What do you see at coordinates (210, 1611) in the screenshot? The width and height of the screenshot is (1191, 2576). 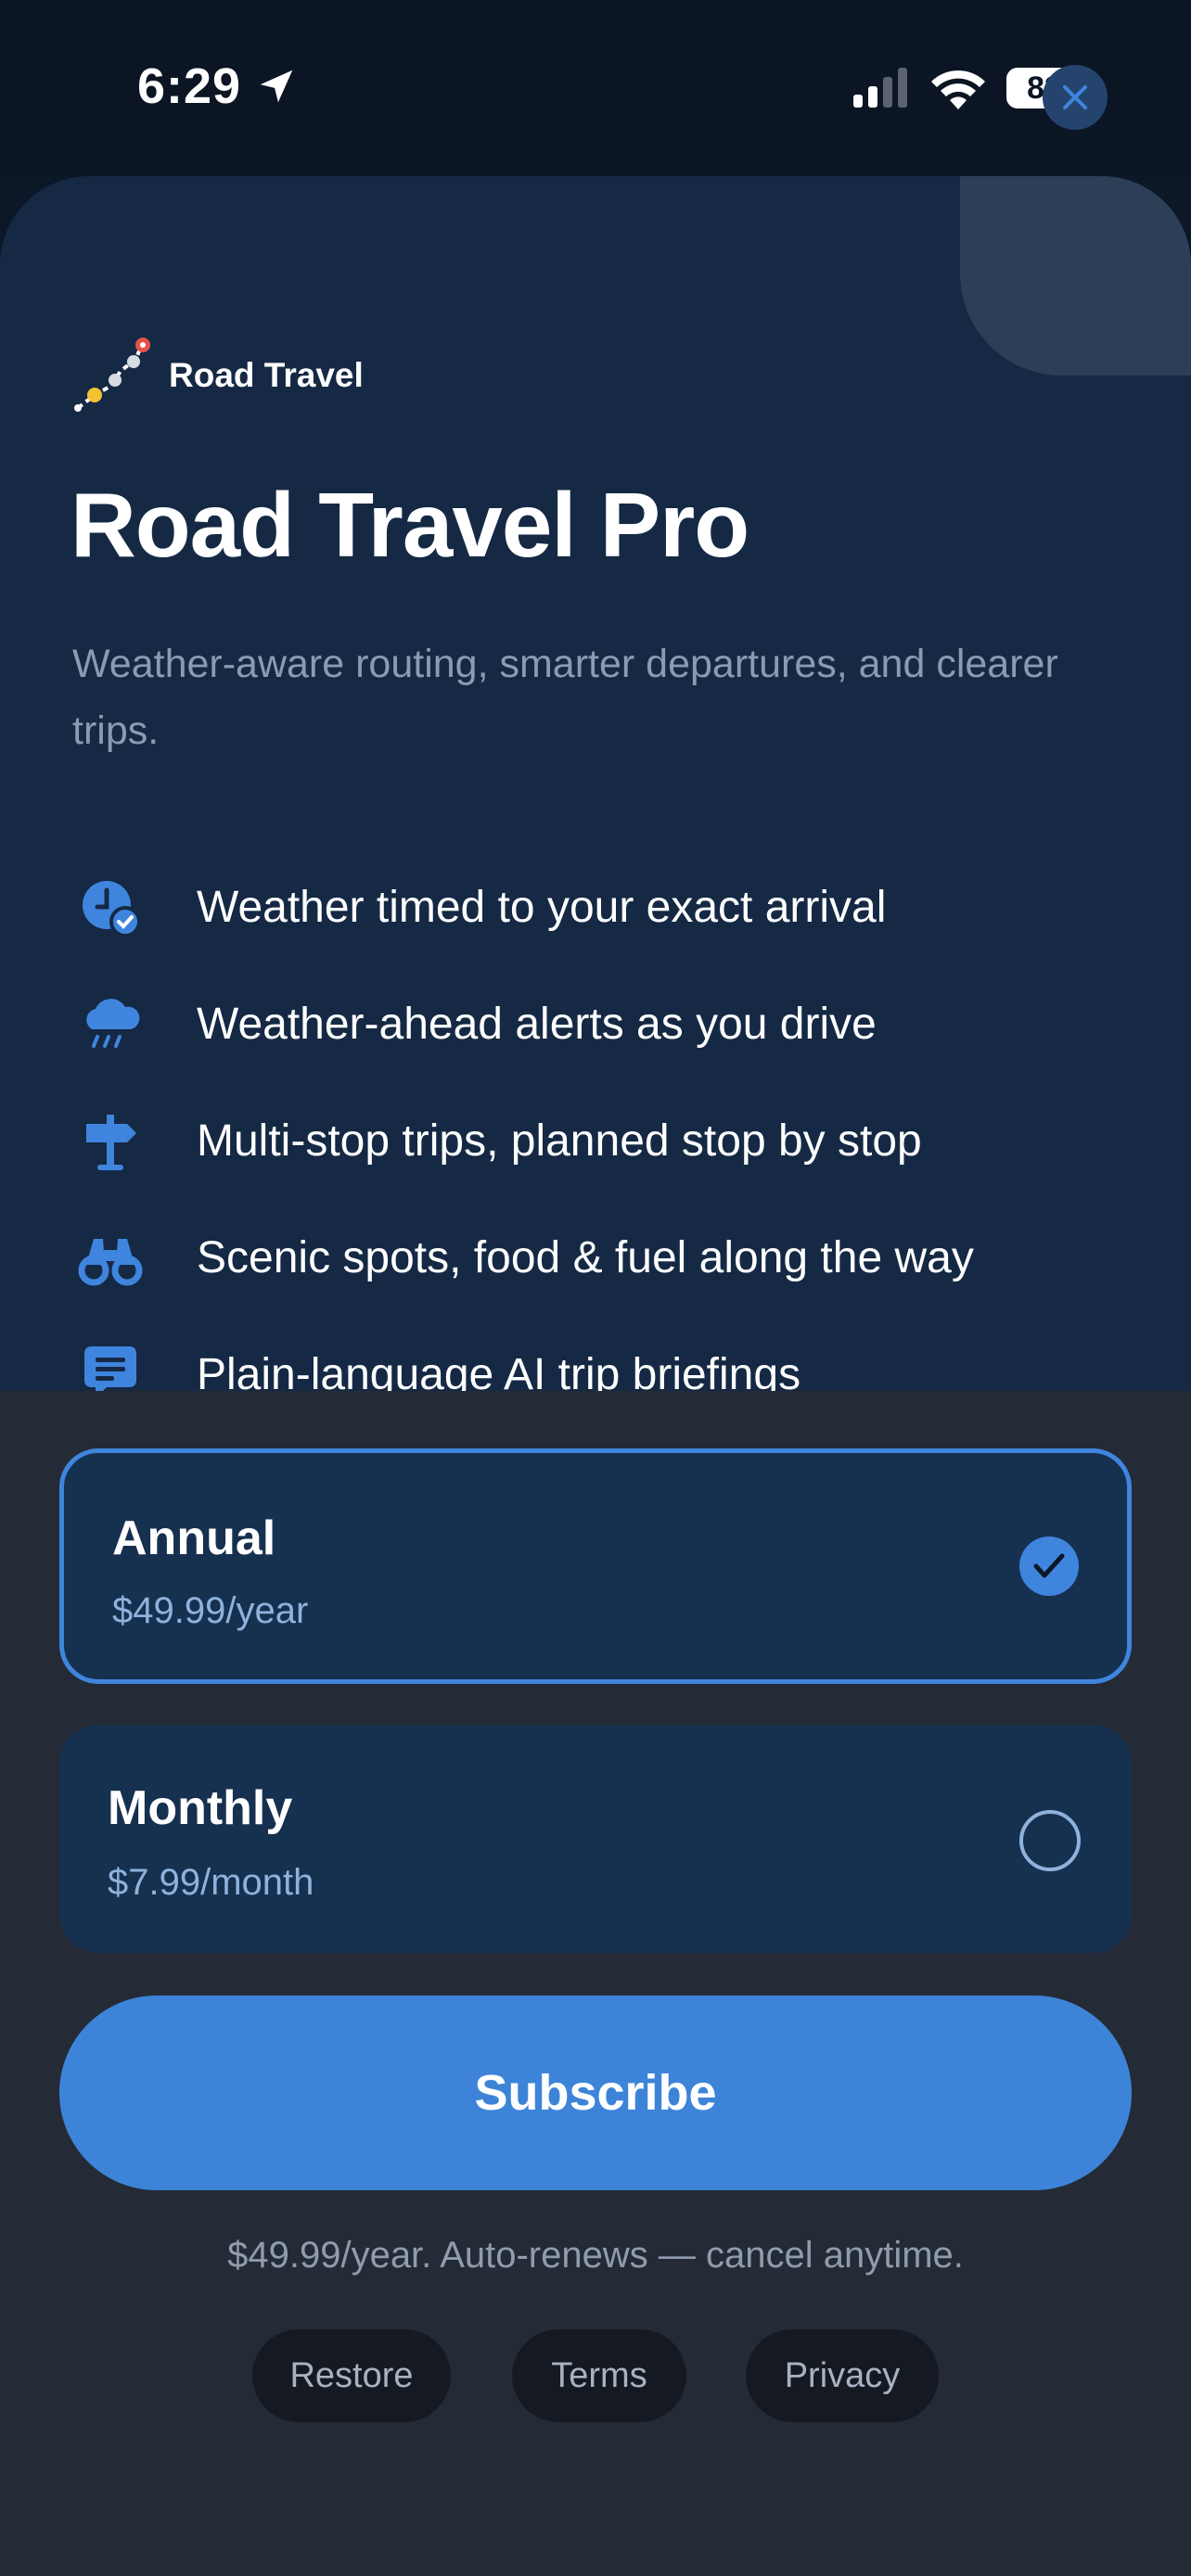 I see `plan-price: $49.99/year` at bounding box center [210, 1611].